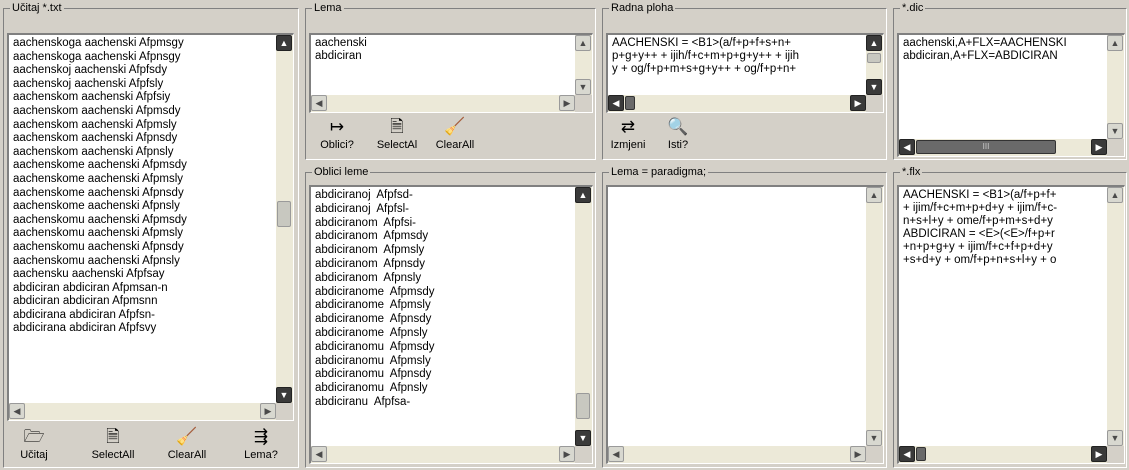 This screenshot has width=1129, height=470. I want to click on paradigma-textbox: ▲ ▼ ◀ ▶, so click(745, 324).